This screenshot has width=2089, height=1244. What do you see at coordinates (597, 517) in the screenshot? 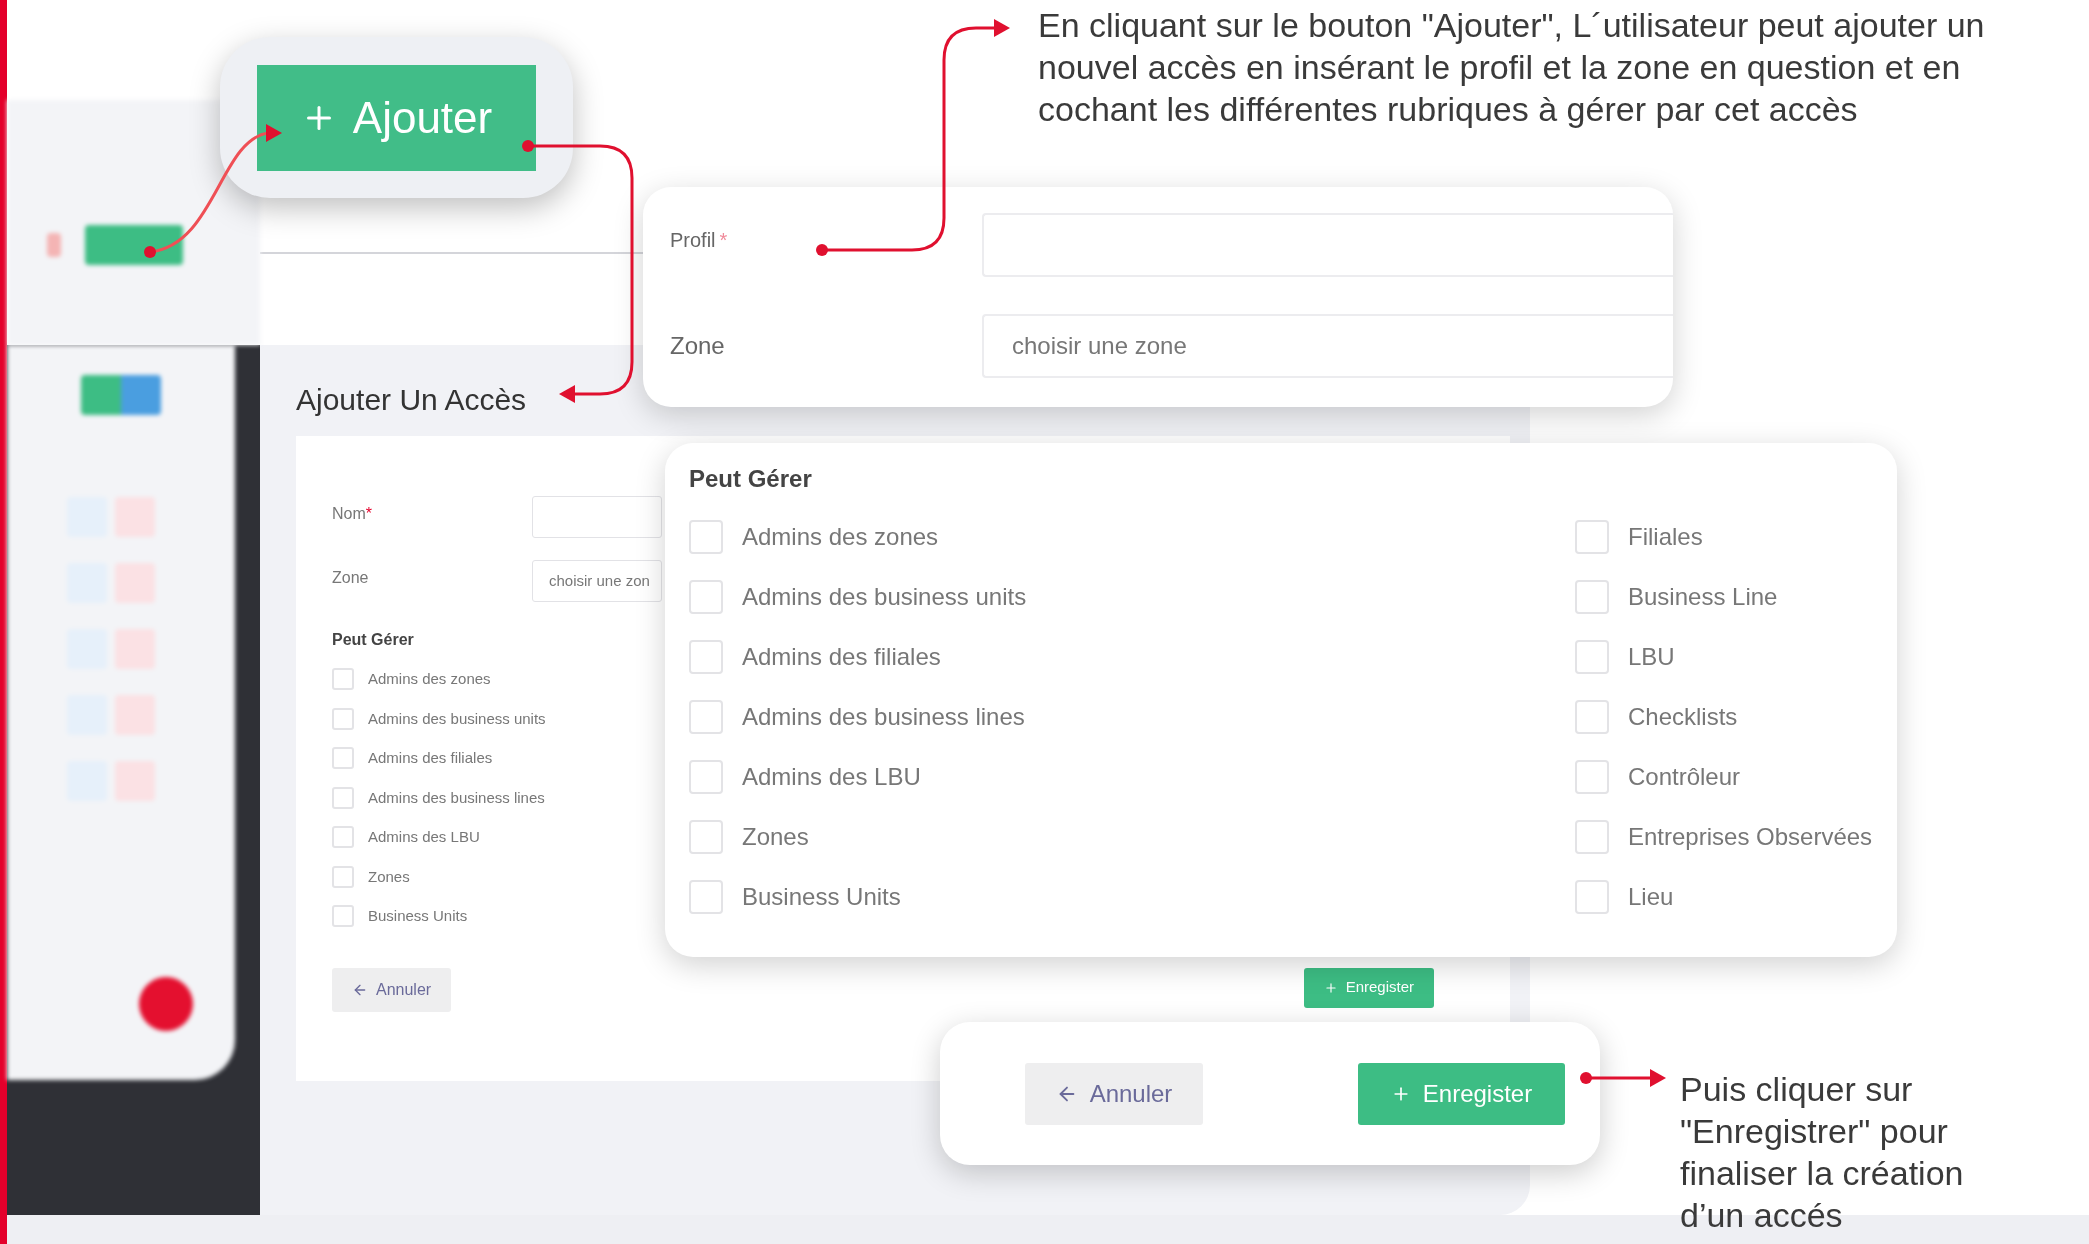
I see `input-field` at bounding box center [597, 517].